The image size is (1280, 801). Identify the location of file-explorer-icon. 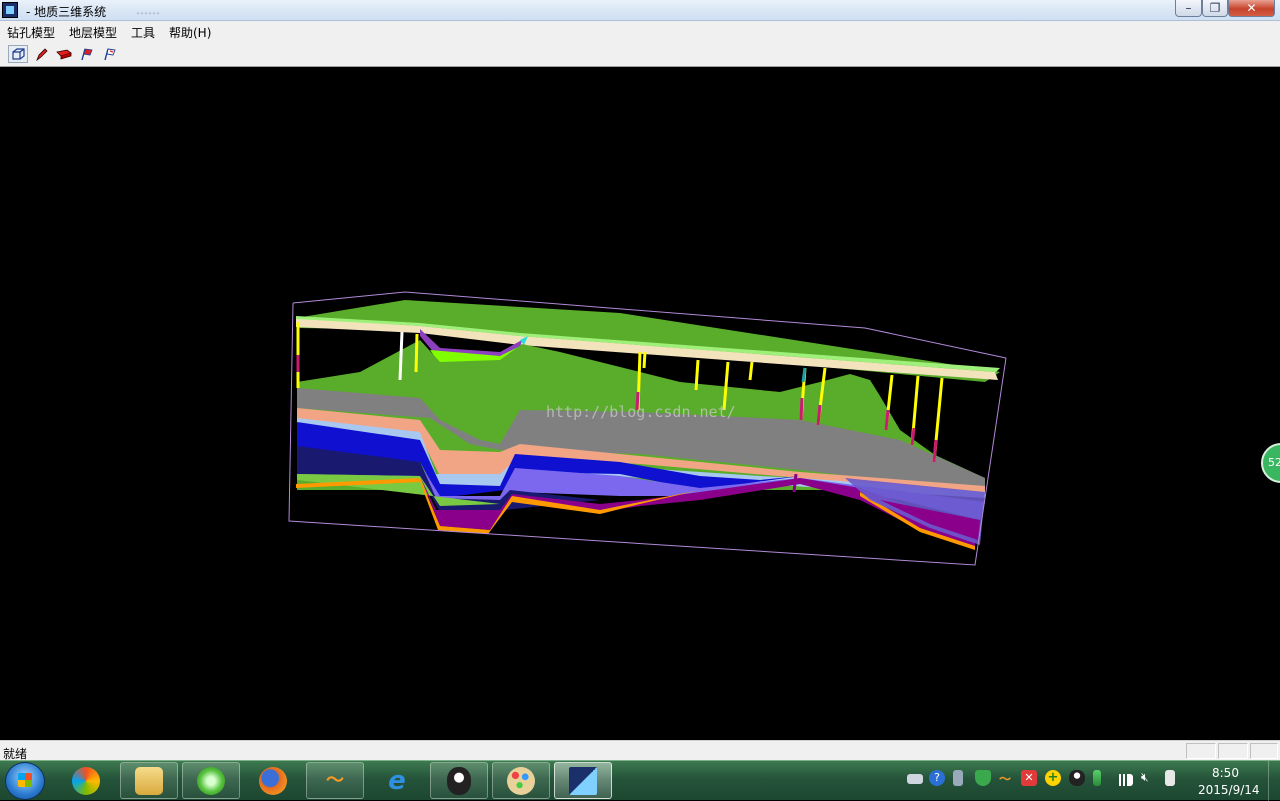
(149, 780).